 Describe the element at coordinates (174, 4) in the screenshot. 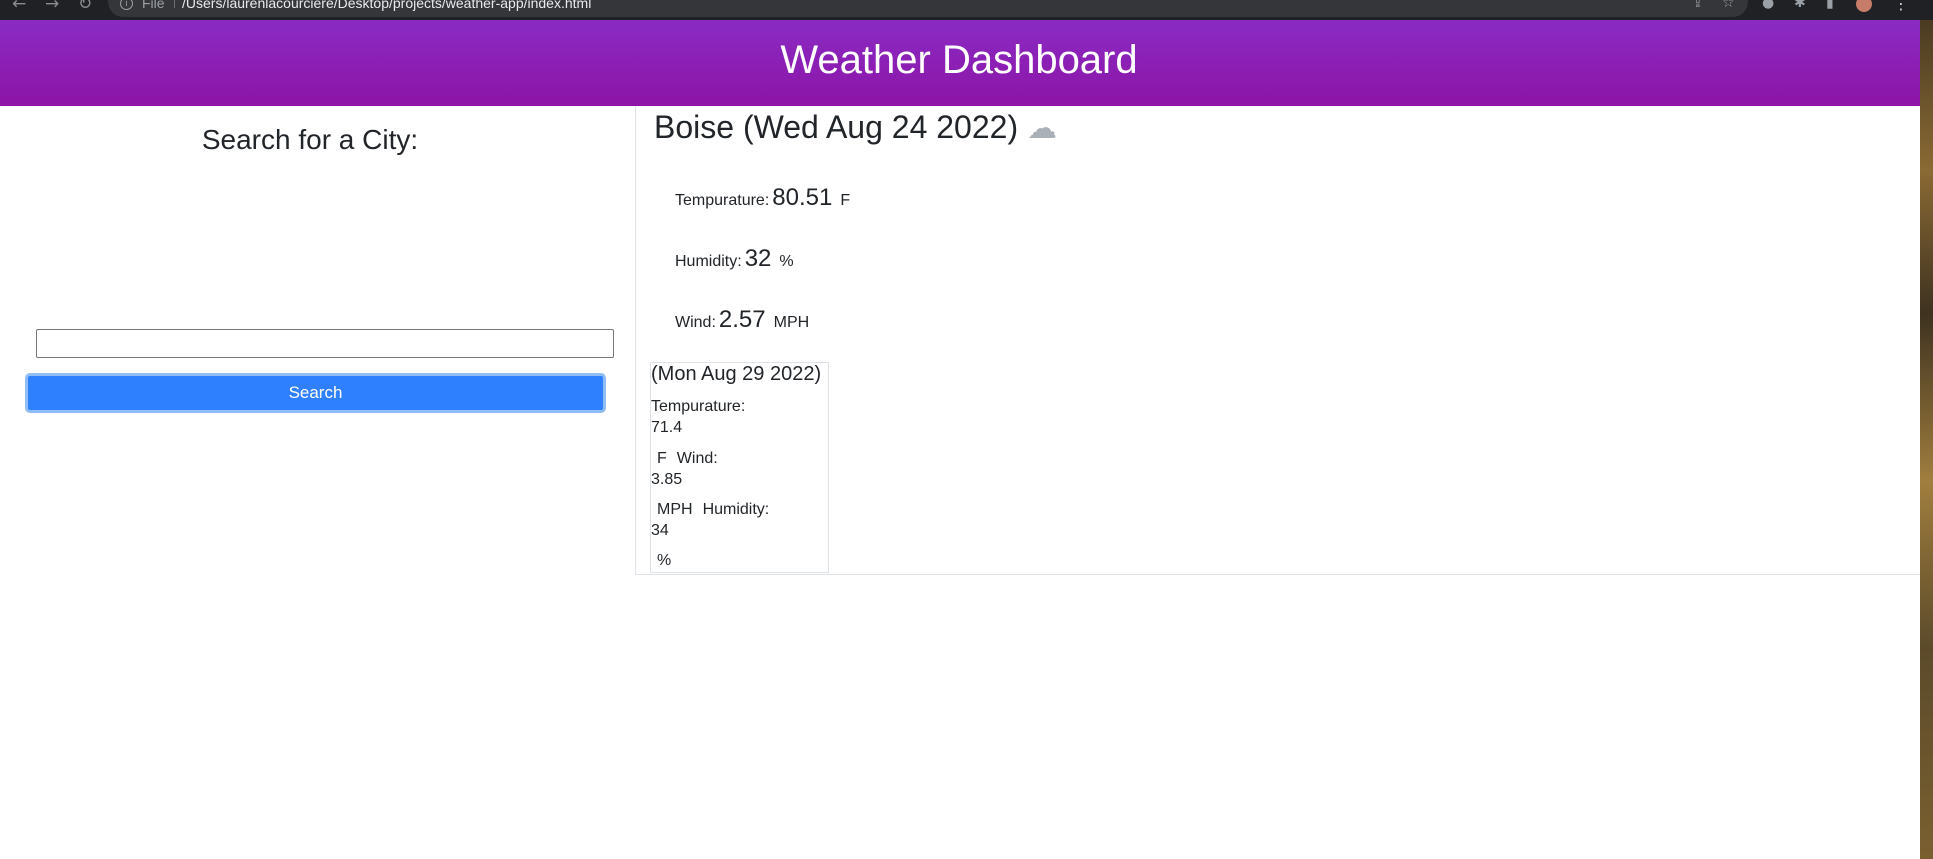

I see `url-divider` at that location.